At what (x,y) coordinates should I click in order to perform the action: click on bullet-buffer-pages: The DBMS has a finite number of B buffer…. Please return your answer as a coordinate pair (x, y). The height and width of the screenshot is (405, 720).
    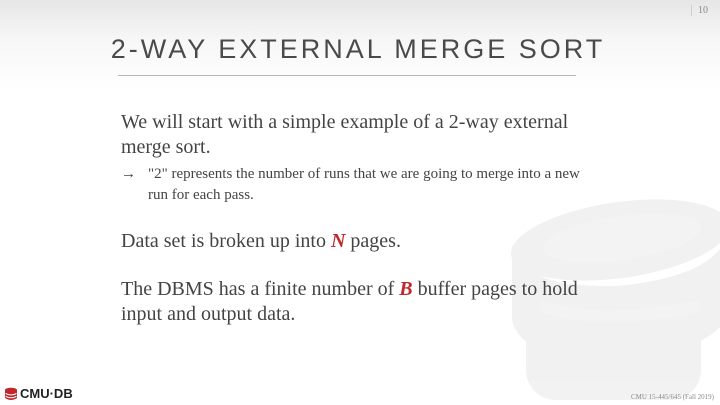
    Looking at the image, I should click on (356, 302).